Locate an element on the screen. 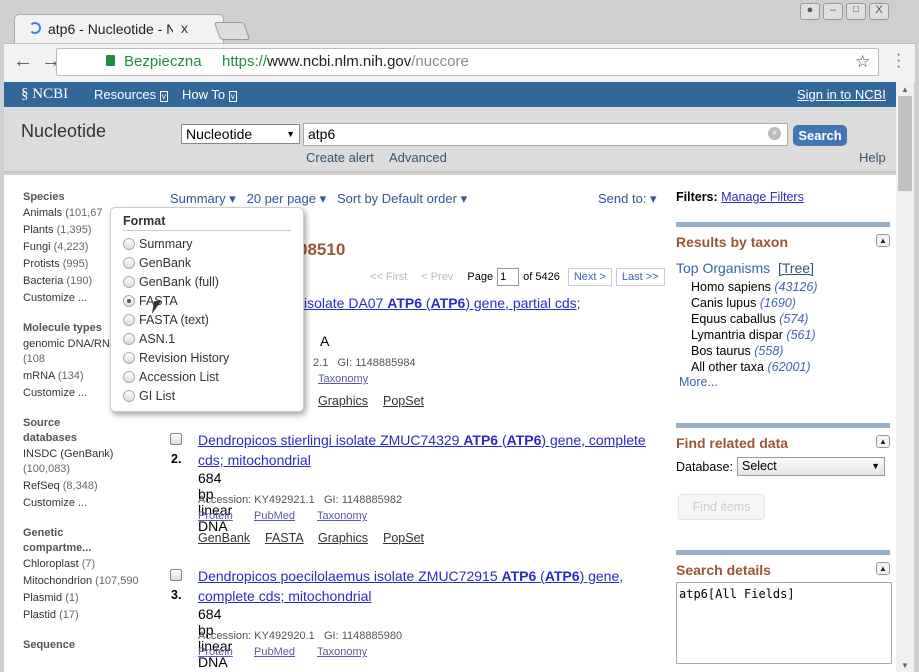 This screenshot has height=672, width=919. new-tab-button is located at coordinates (232, 31).